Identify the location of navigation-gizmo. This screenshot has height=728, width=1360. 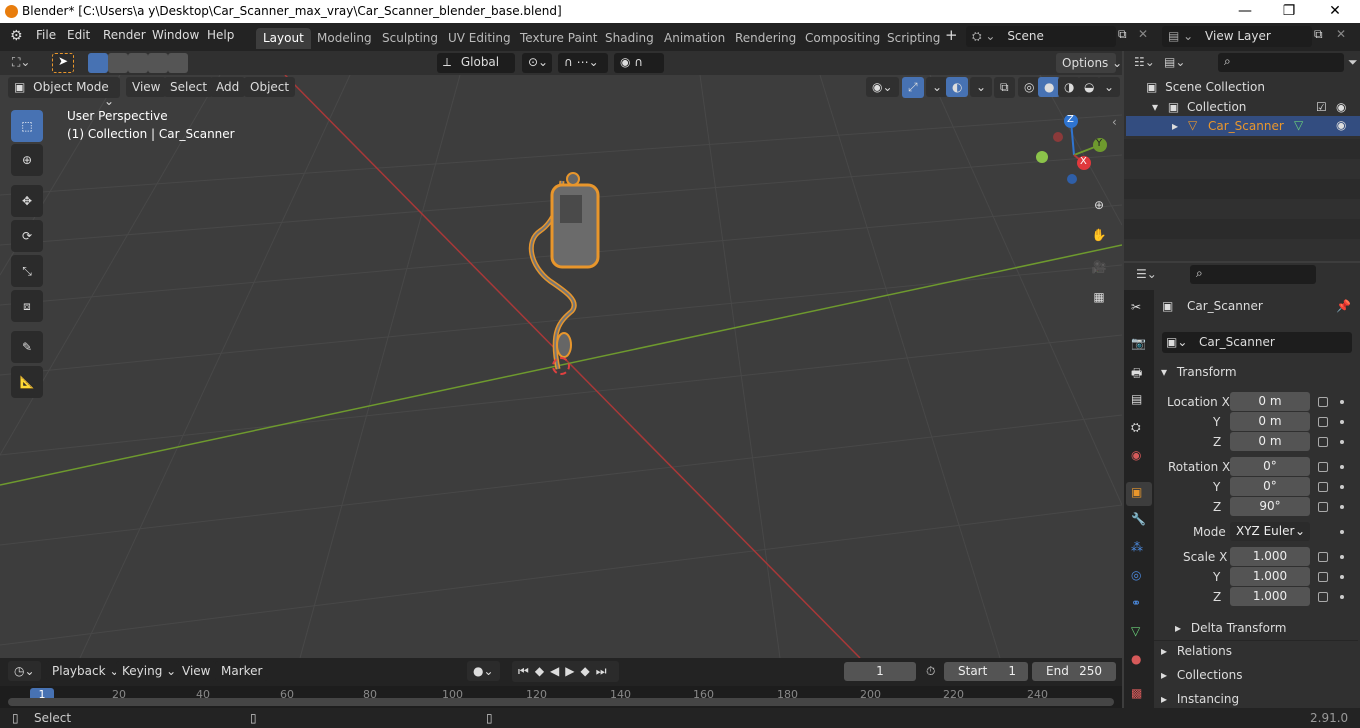
(1074, 155).